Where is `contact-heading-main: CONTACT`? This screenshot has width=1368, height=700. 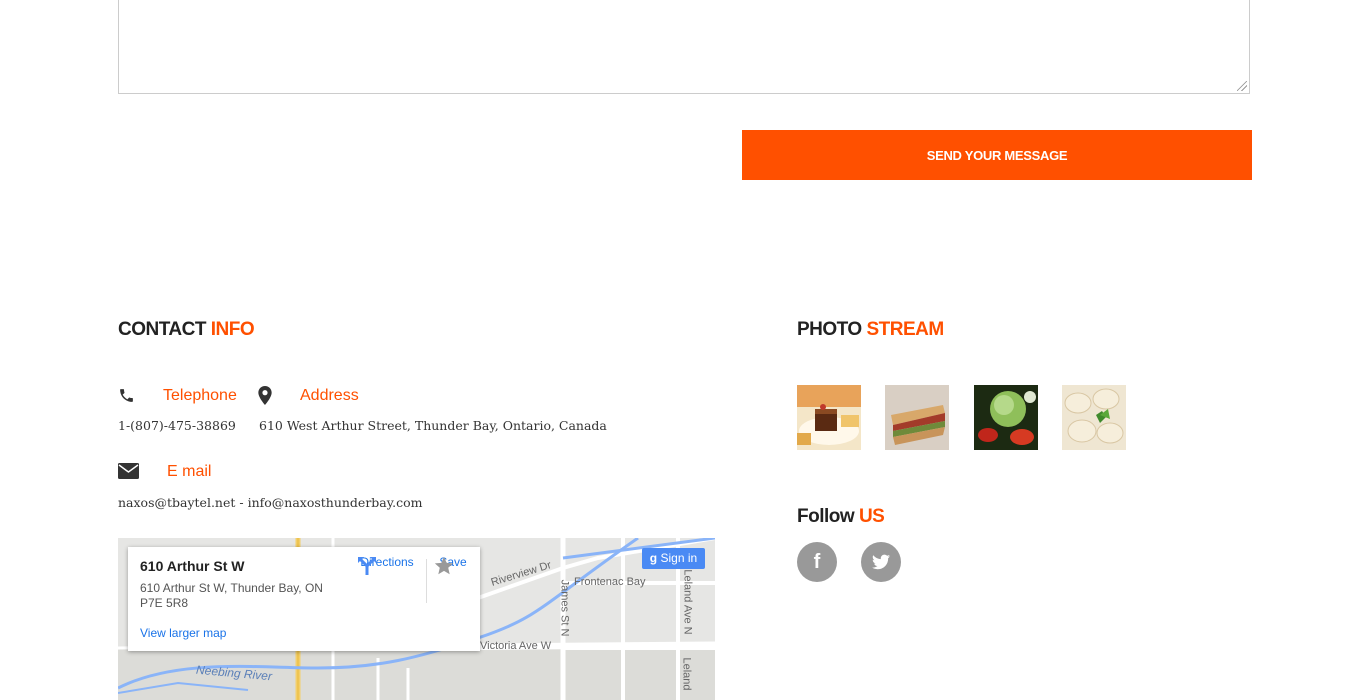
contact-heading-main: CONTACT is located at coordinates (162, 329).